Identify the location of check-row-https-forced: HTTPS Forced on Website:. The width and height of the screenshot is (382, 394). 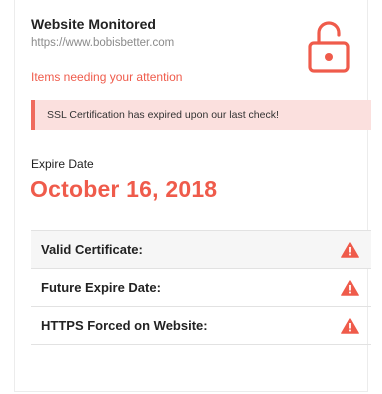
(201, 325).